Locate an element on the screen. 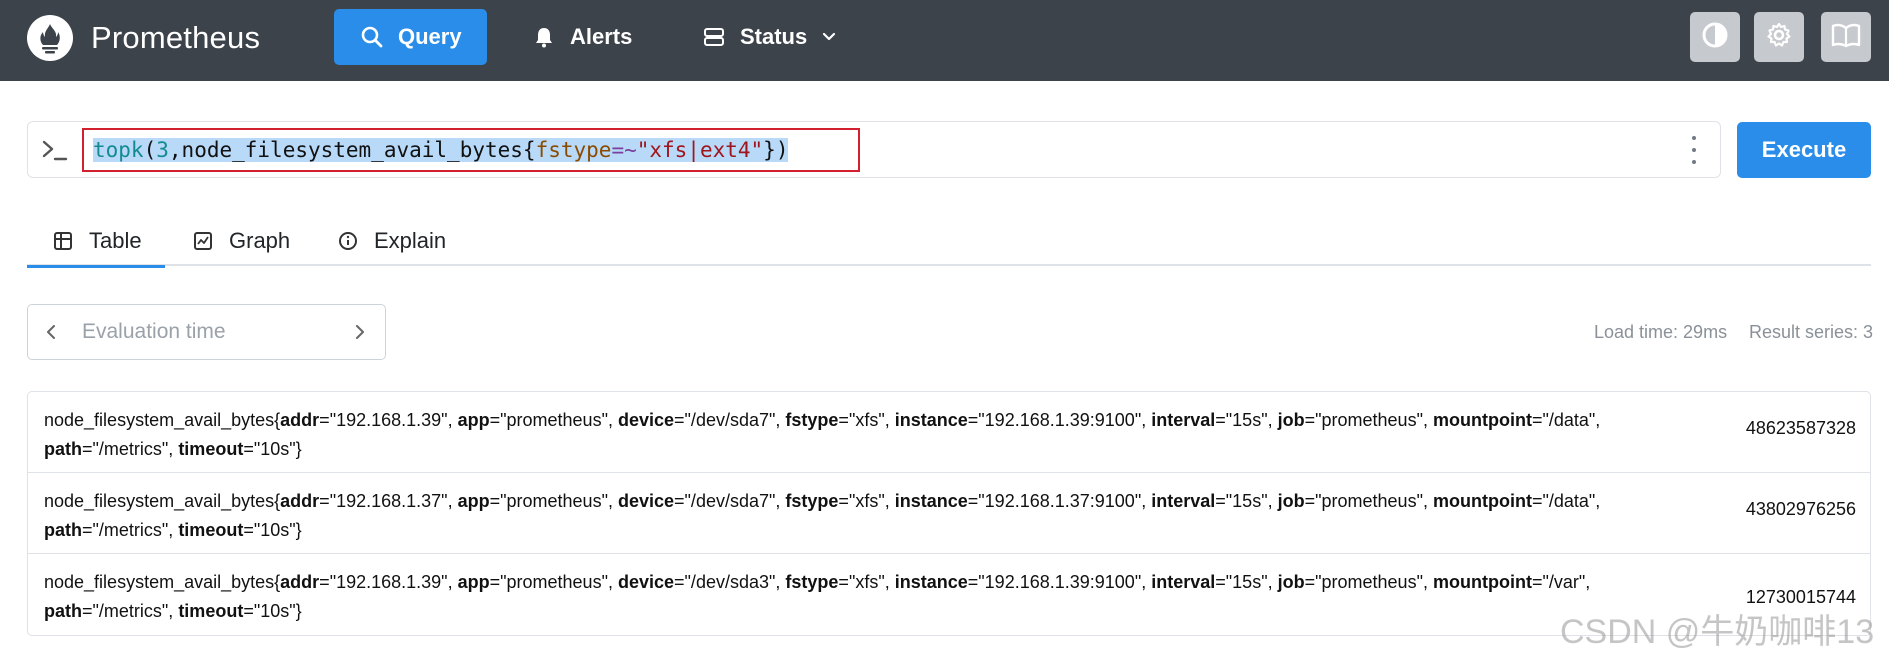  tab-table: Table is located at coordinates (96, 242).